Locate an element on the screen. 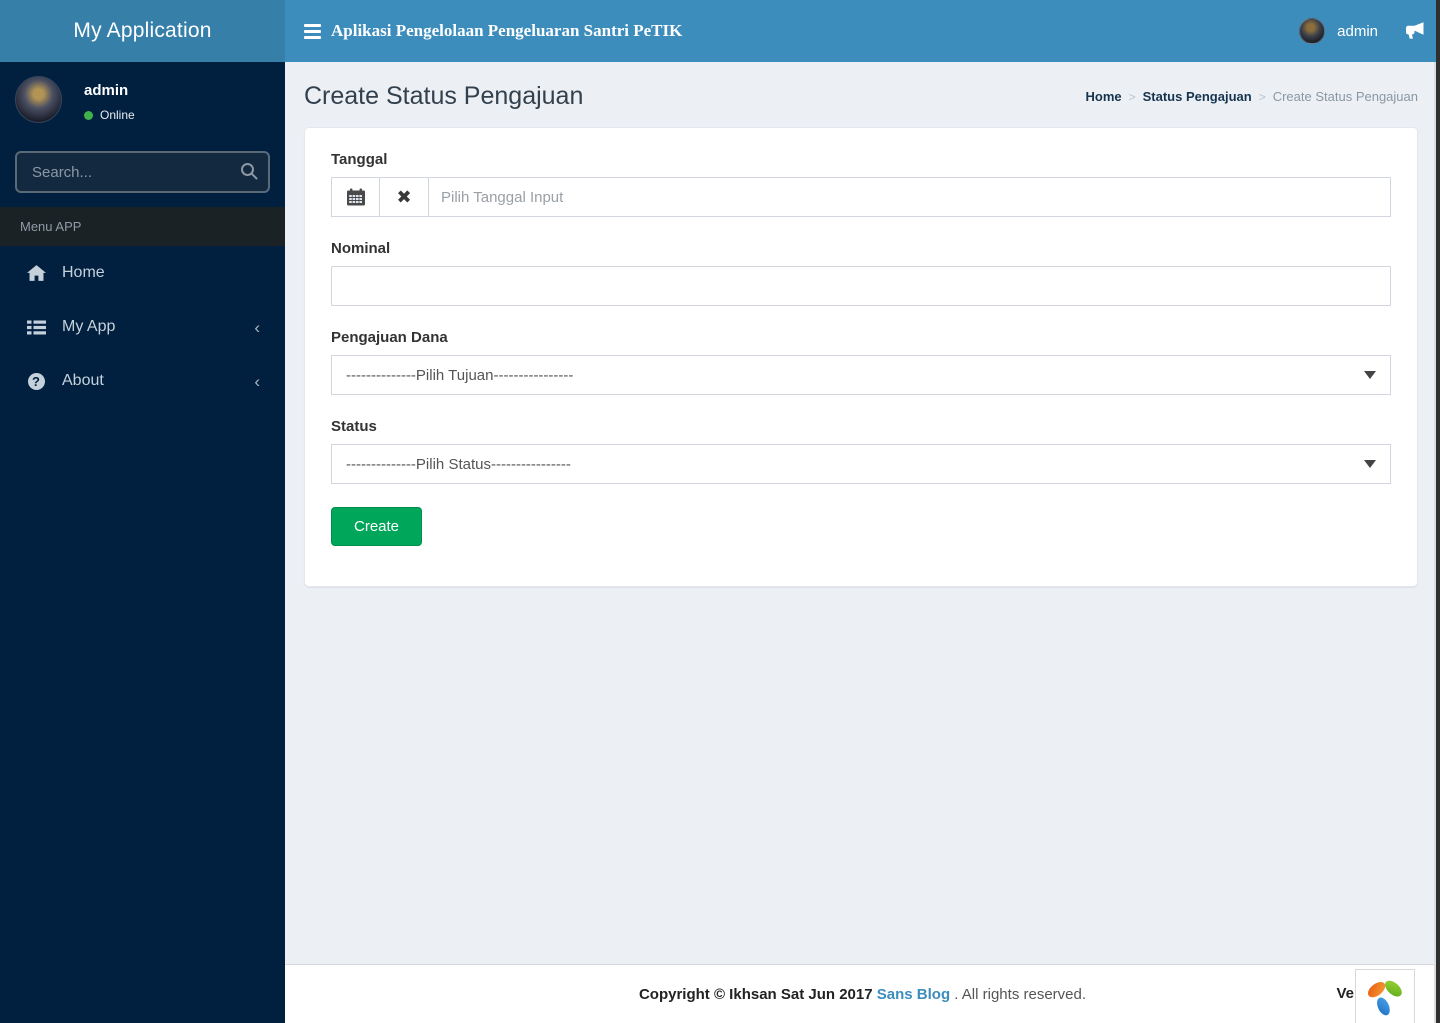 The height and width of the screenshot is (1023, 1440). list-icon is located at coordinates (36, 327).